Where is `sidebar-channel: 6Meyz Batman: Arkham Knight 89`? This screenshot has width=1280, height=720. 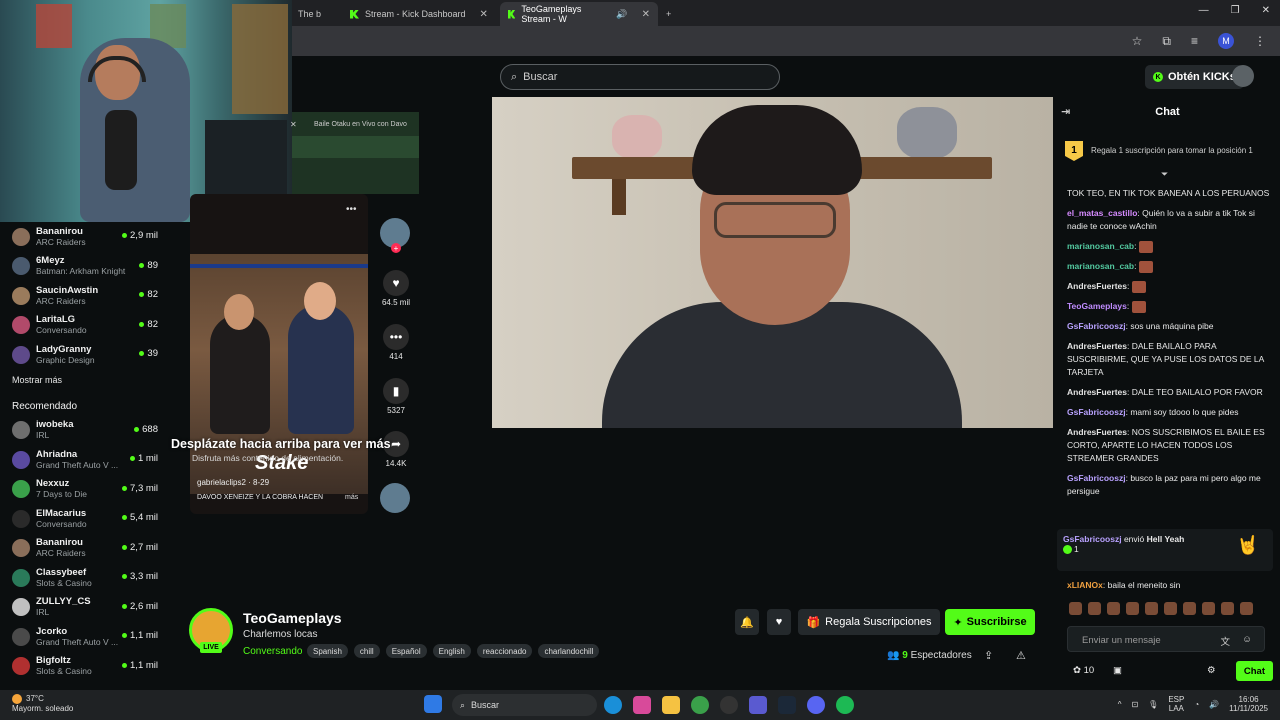 sidebar-channel: 6Meyz Batman: Arkham Knight 89 is located at coordinates (85, 267).